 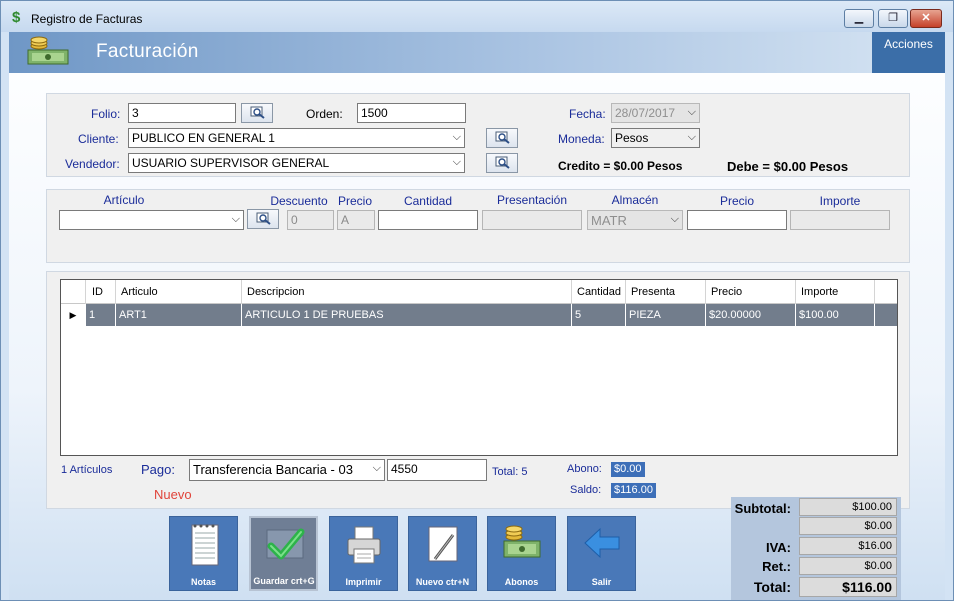 I want to click on imprimir-button: Imprimir, so click(x=363, y=553).